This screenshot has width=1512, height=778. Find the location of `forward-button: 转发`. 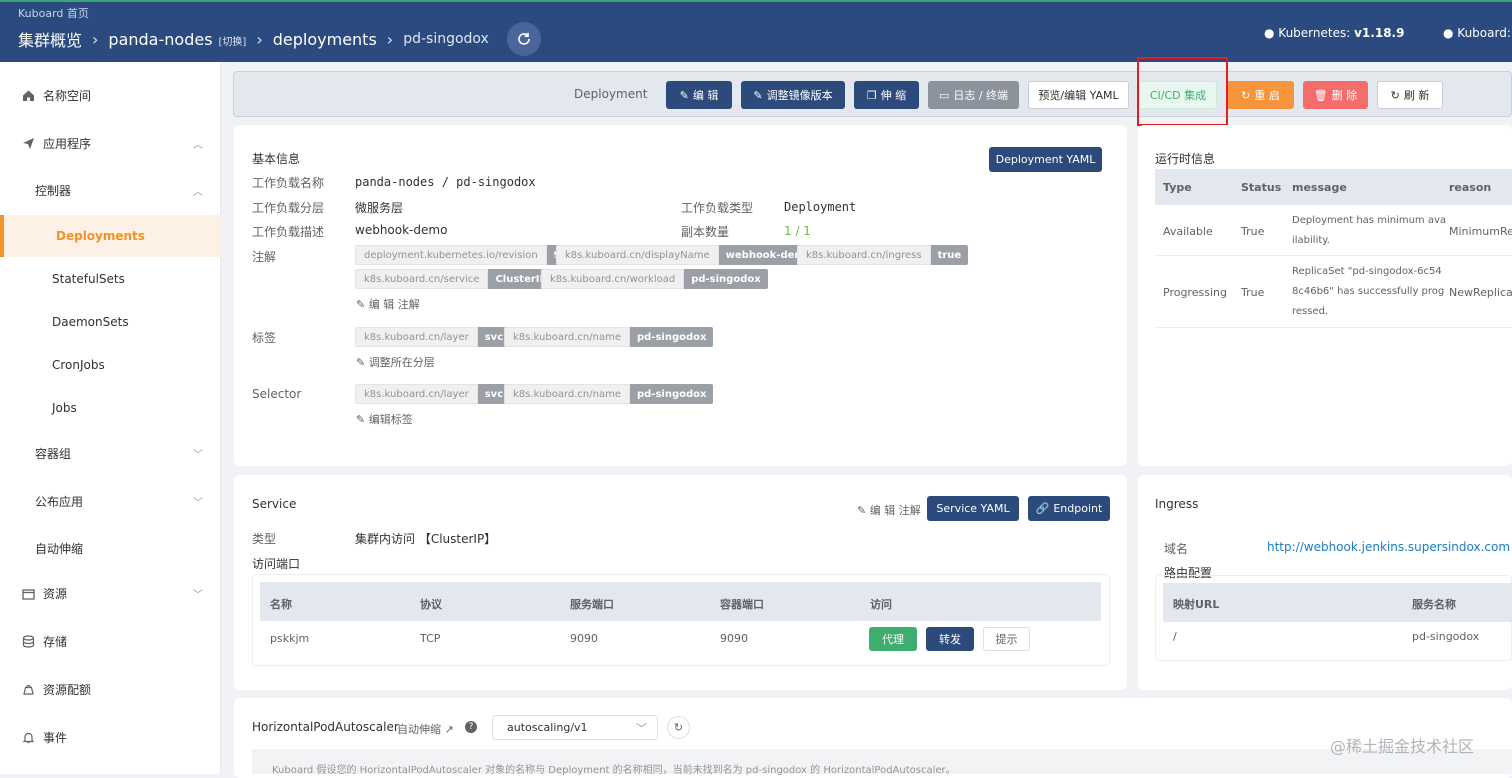

forward-button: 转发 is located at coordinates (950, 639).